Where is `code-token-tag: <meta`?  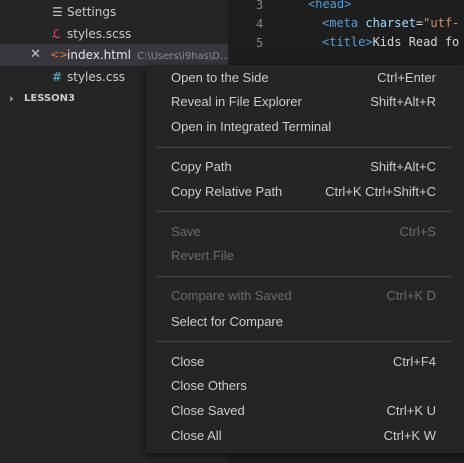
code-token-tag: <meta is located at coordinates (340, 23).